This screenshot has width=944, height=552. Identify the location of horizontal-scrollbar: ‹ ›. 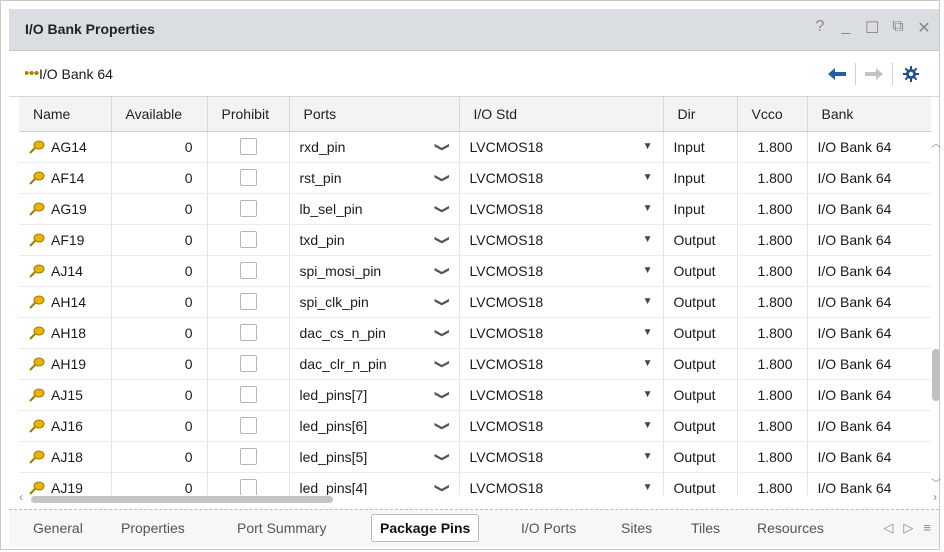
(478, 497).